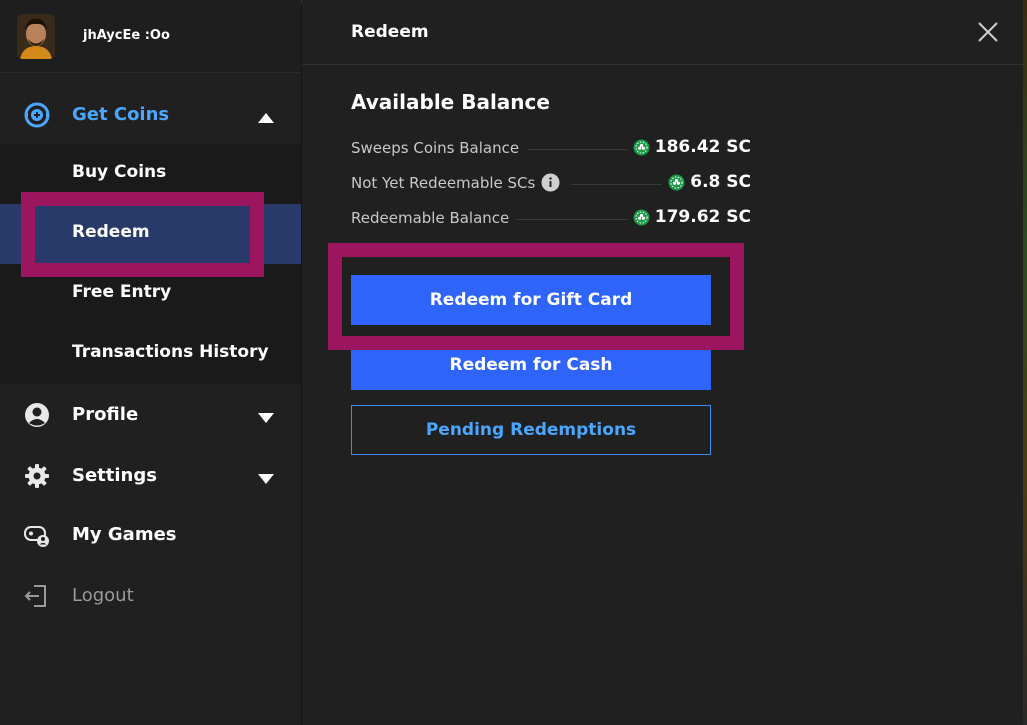 The height and width of the screenshot is (725, 1027). I want to click on balance-value: 6.8 SC, so click(706, 182).